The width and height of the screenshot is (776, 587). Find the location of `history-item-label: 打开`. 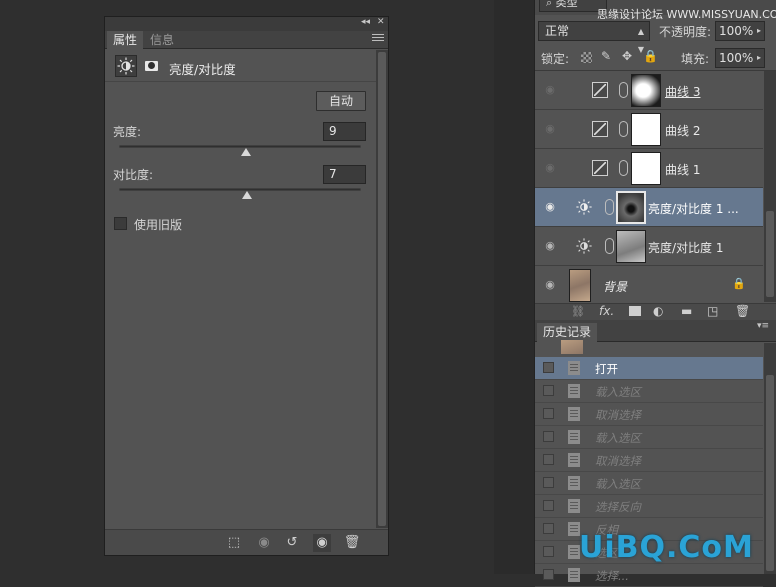

history-item-label: 打开 is located at coordinates (606, 369).